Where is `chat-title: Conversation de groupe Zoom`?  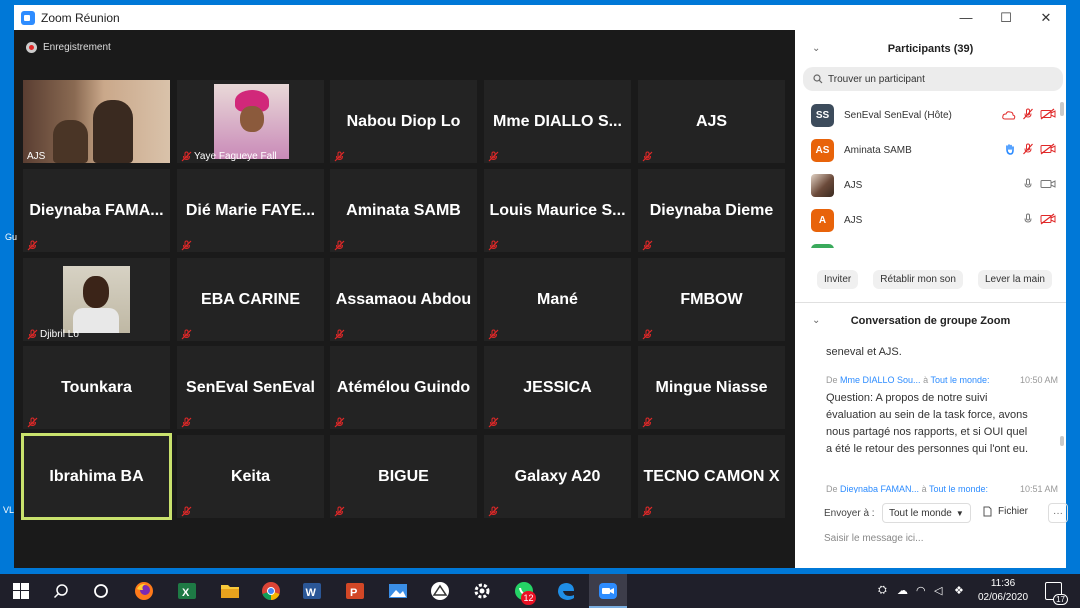 chat-title: Conversation de groupe Zoom is located at coordinates (930, 321).